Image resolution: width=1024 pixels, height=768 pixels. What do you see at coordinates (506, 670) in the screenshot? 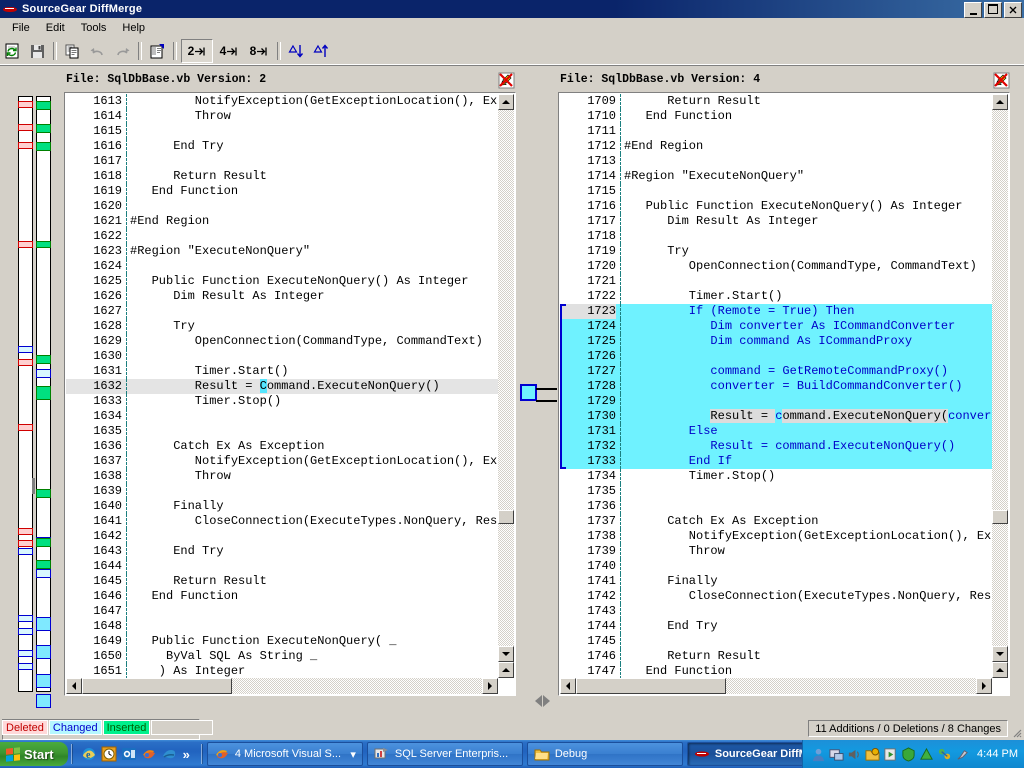
I see `left-scroll-pagedown-button` at bounding box center [506, 670].